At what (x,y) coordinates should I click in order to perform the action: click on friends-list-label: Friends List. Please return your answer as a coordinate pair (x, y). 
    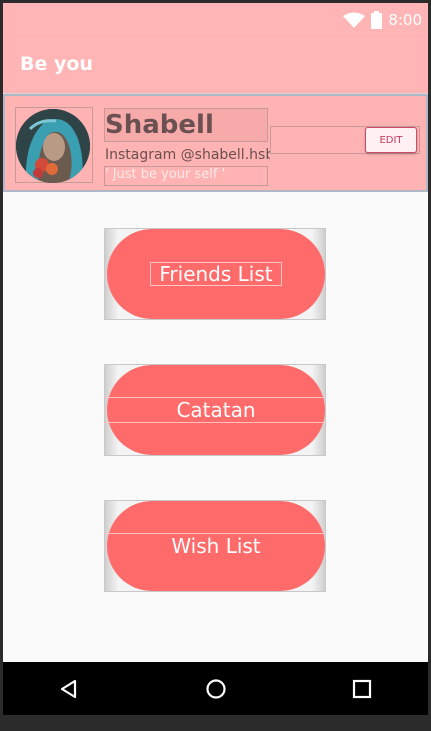
    Looking at the image, I should click on (216, 274).